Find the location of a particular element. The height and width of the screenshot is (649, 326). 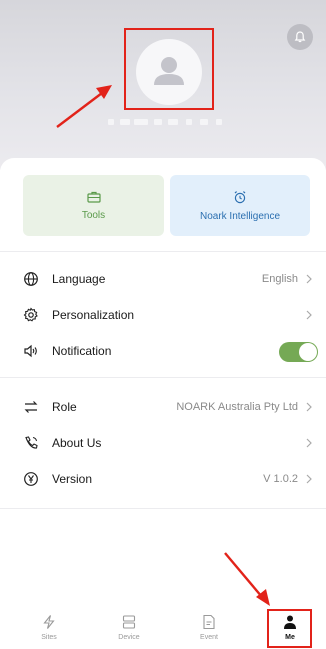

settings-row-label: Language is located at coordinates (79, 279).